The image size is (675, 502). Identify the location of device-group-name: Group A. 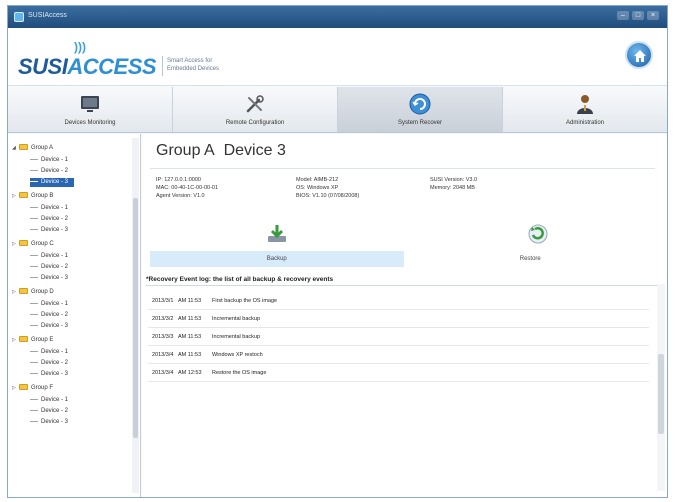
(185, 150).